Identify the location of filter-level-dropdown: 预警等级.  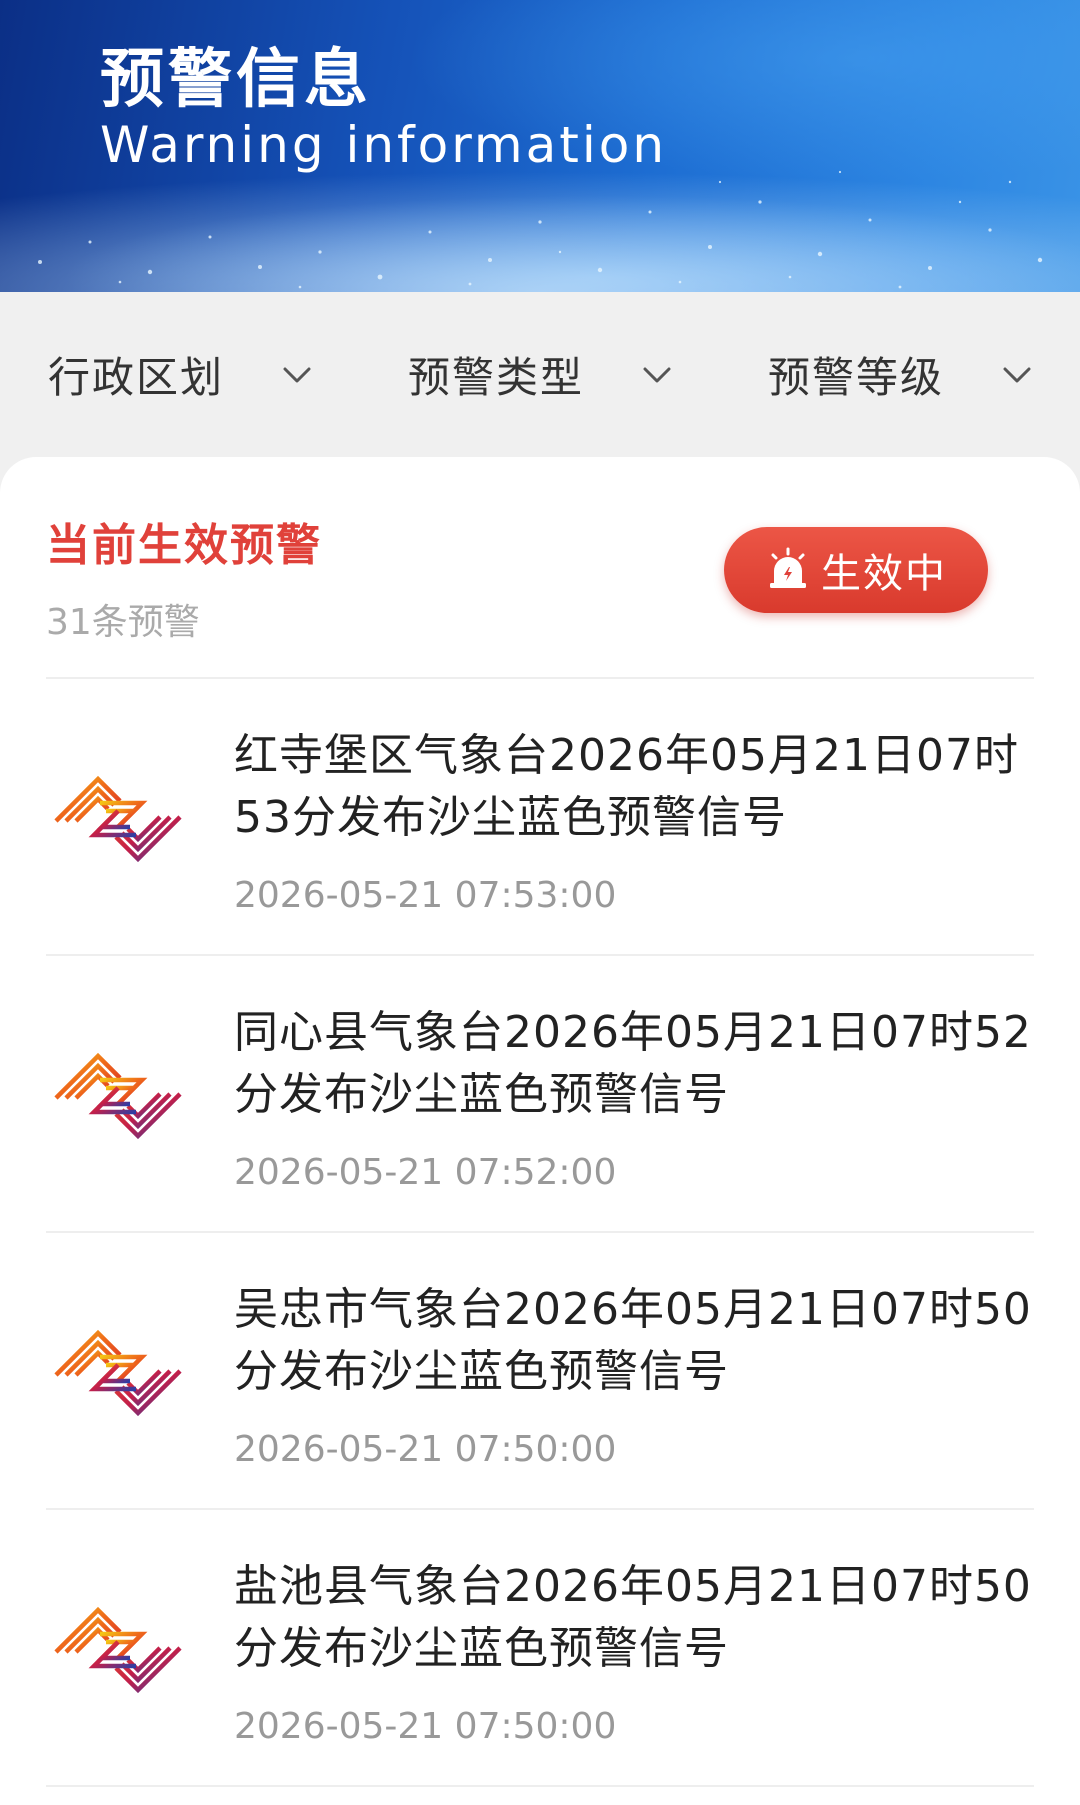
(900, 374).